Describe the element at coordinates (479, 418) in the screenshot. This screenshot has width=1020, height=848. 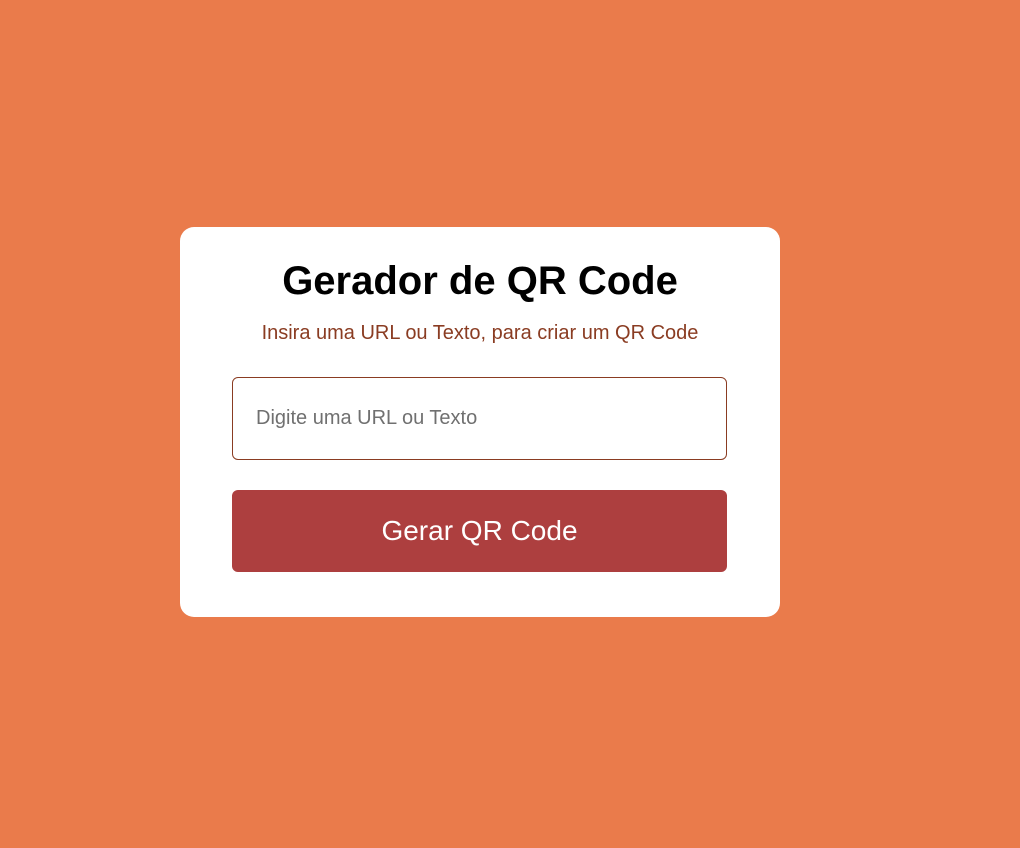
I see `url-text-input` at that location.